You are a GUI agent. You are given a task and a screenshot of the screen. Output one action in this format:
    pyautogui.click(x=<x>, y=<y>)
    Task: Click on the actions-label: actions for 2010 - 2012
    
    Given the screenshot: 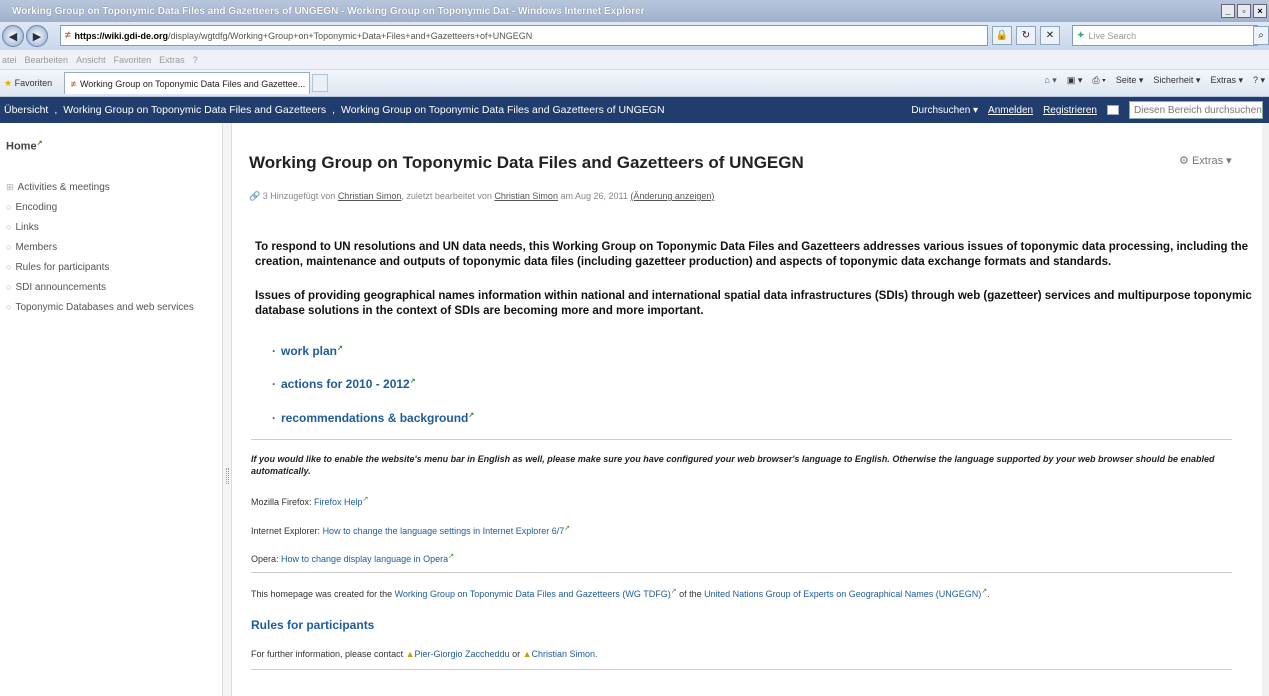 What is the action you would take?
    pyautogui.click(x=345, y=384)
    